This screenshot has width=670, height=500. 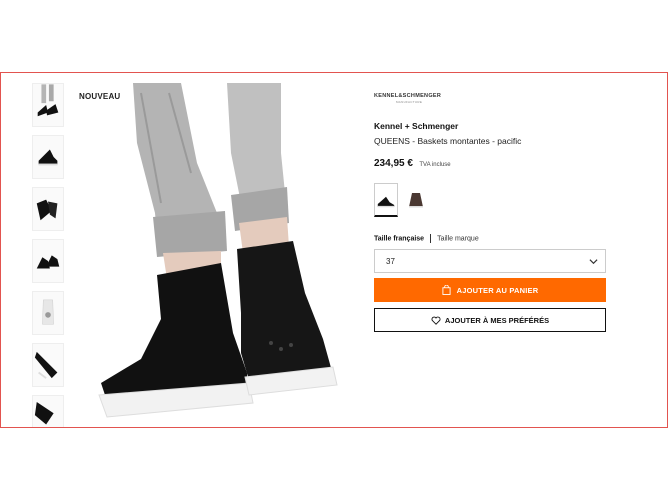 What do you see at coordinates (386, 200) in the screenshot?
I see `color-swatch-black` at bounding box center [386, 200].